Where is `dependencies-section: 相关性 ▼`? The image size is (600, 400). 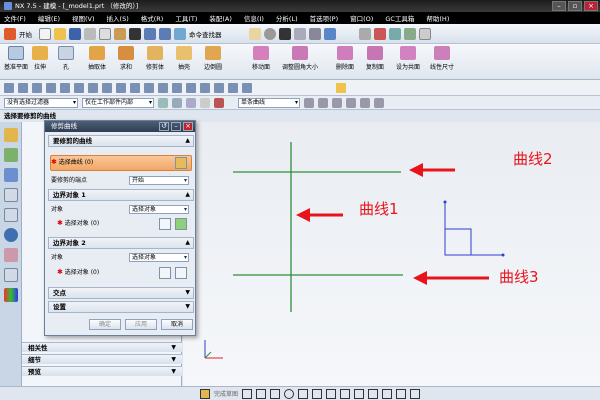
dependencies-section: 相关性 ▼ is located at coordinates (102, 347).